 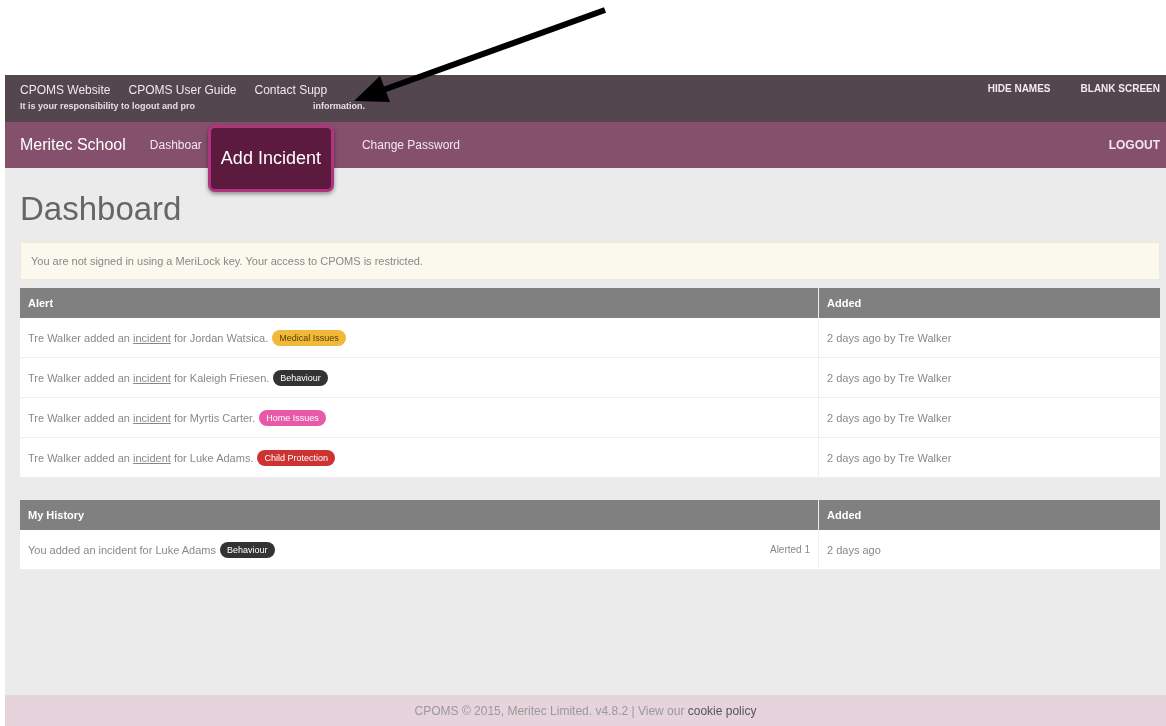 I want to click on alert-text: Tre Walker added an incident for Kaleigh Friesen., so click(x=149, y=377).